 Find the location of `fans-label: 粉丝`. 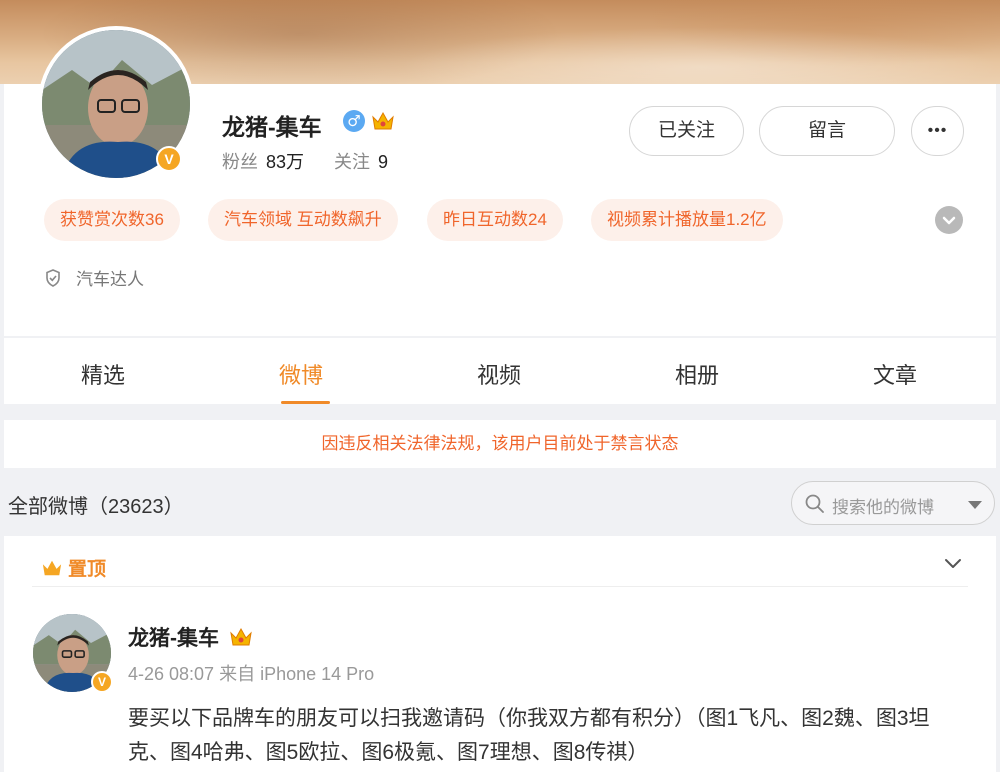

fans-label: 粉丝 is located at coordinates (240, 162).